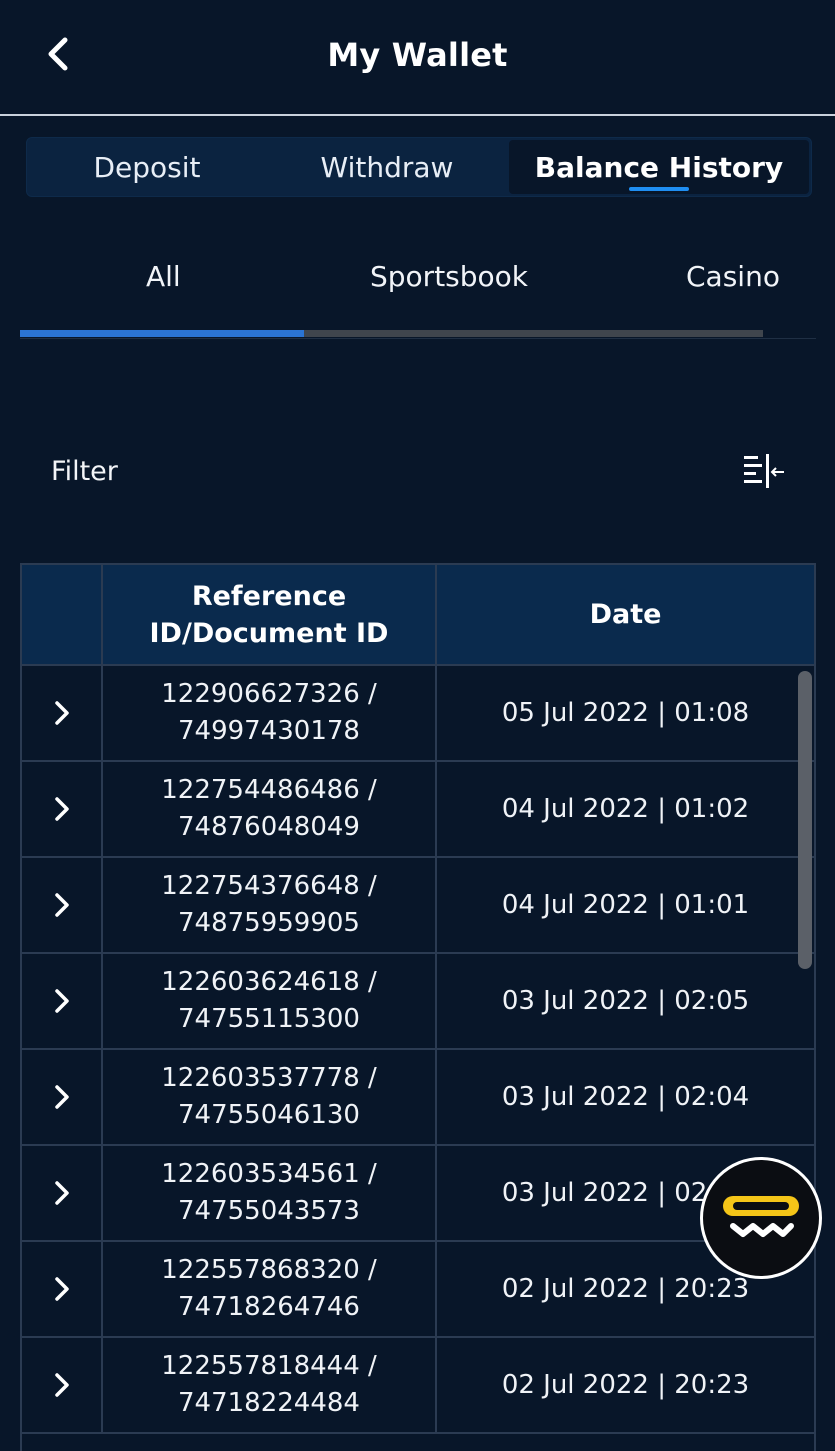  Describe the element at coordinates (270, 1385) in the screenshot. I see `reference-cell: 122557818444 / 74718224484` at that location.